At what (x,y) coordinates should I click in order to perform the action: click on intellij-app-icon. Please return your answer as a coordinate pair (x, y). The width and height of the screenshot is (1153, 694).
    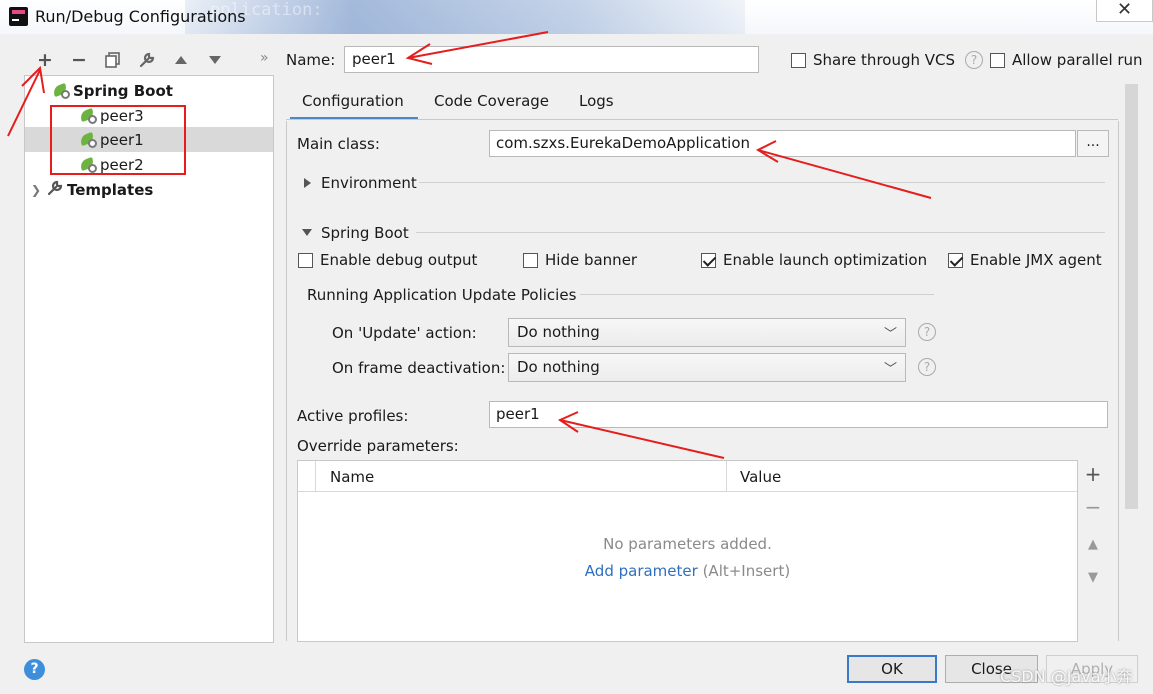
    Looking at the image, I should click on (18, 16).